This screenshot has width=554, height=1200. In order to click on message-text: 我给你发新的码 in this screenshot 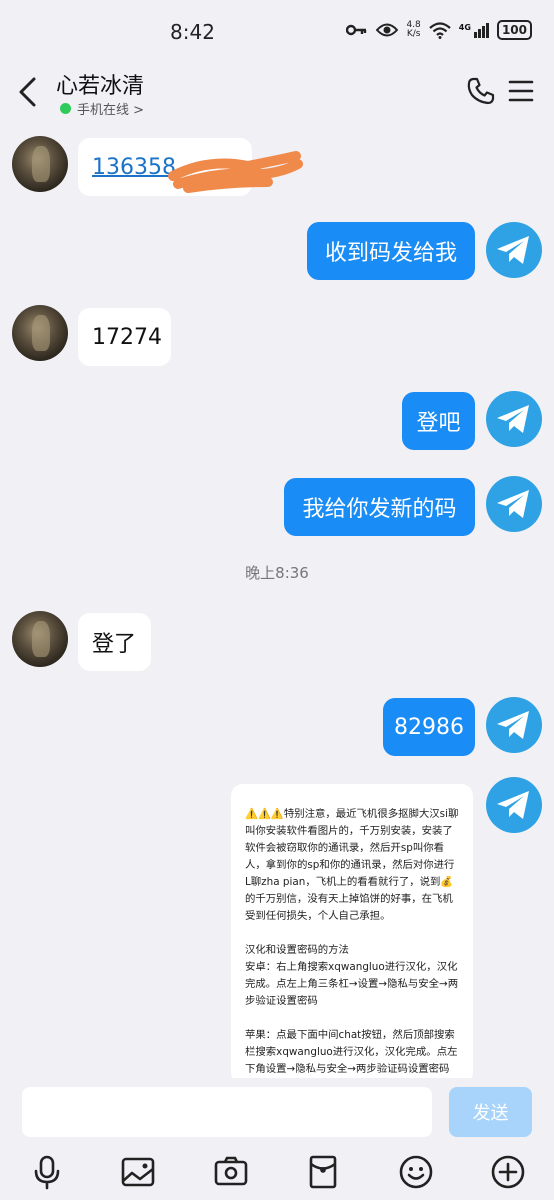, I will do `click(379, 509)`.